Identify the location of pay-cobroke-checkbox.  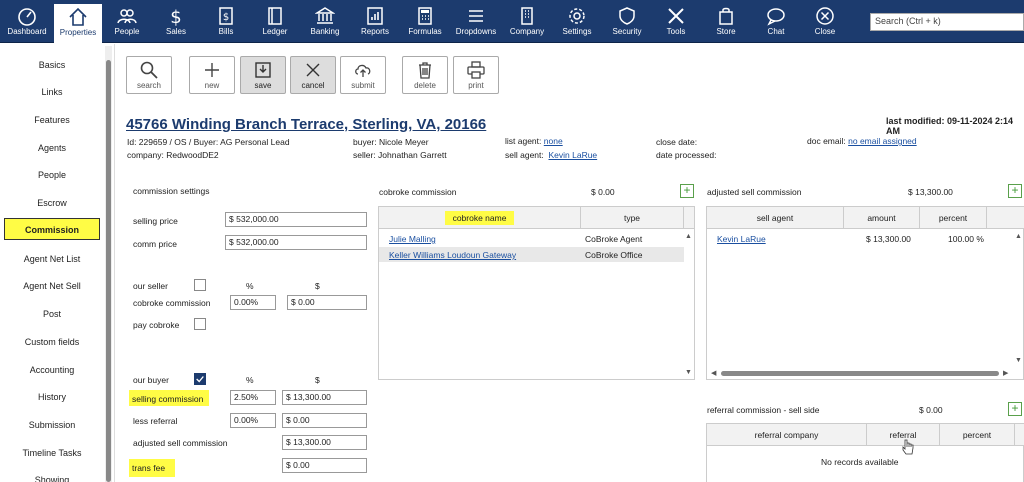
(200, 324).